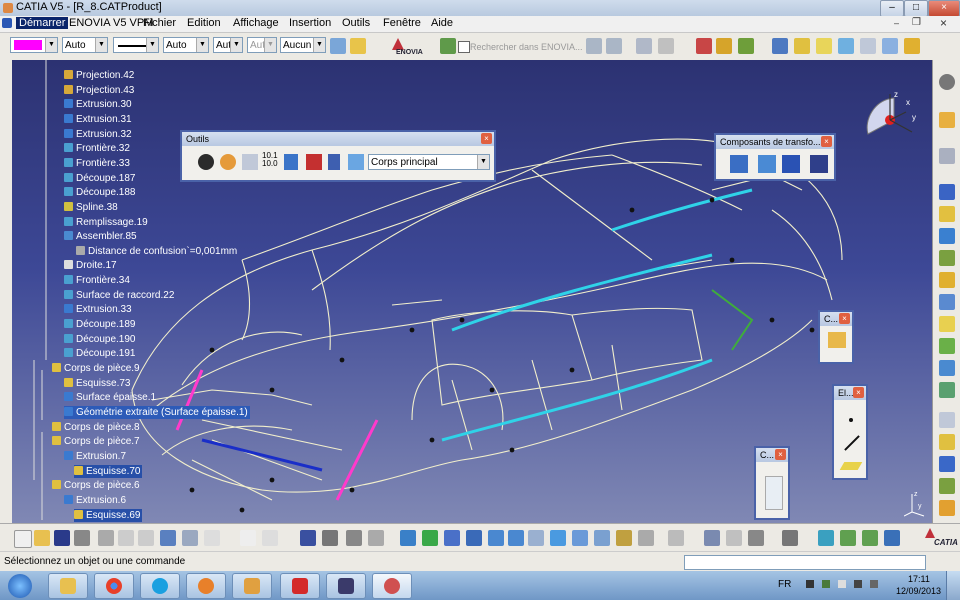 This screenshot has width=960, height=600. What do you see at coordinates (892, 8) in the screenshot?
I see `minimize-button: –` at bounding box center [892, 8].